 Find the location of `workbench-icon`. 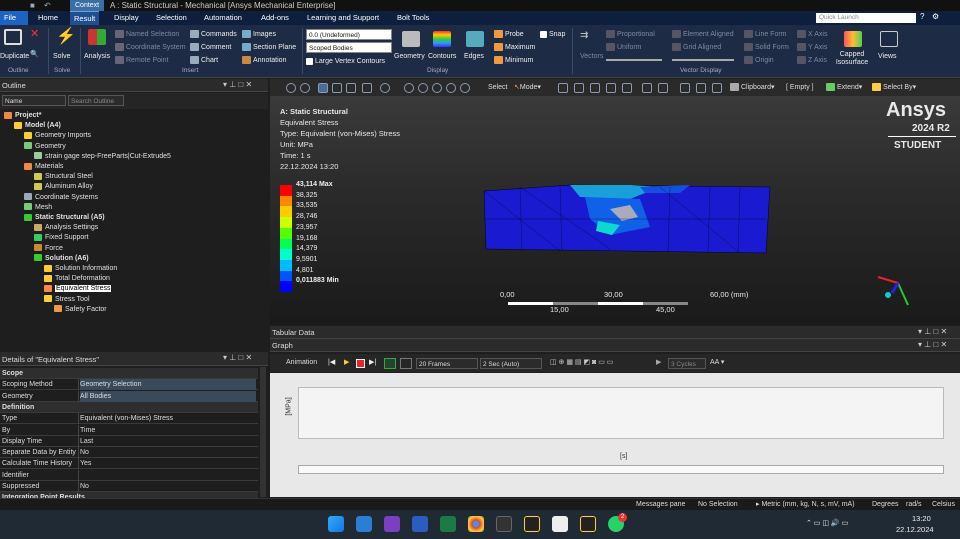

workbench-icon is located at coordinates (532, 524).